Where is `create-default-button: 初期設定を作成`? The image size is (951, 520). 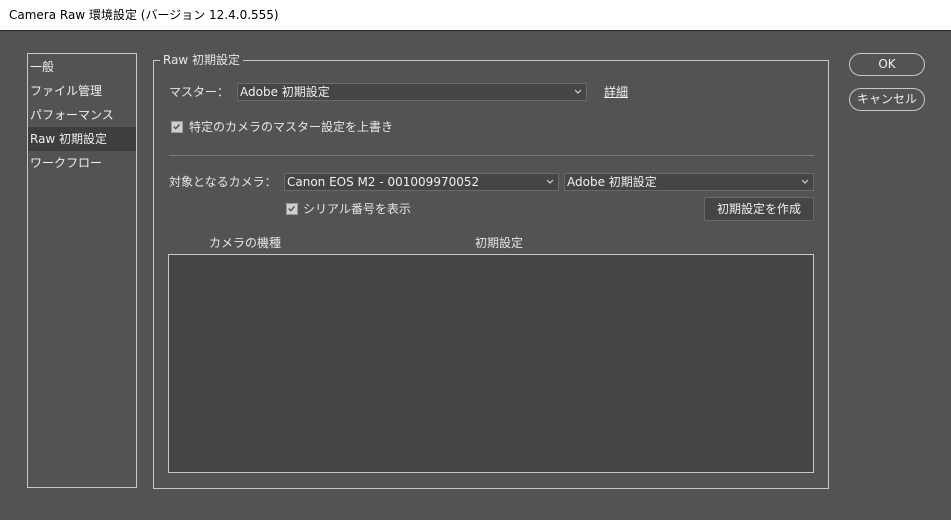 create-default-button: 初期設定を作成 is located at coordinates (759, 209).